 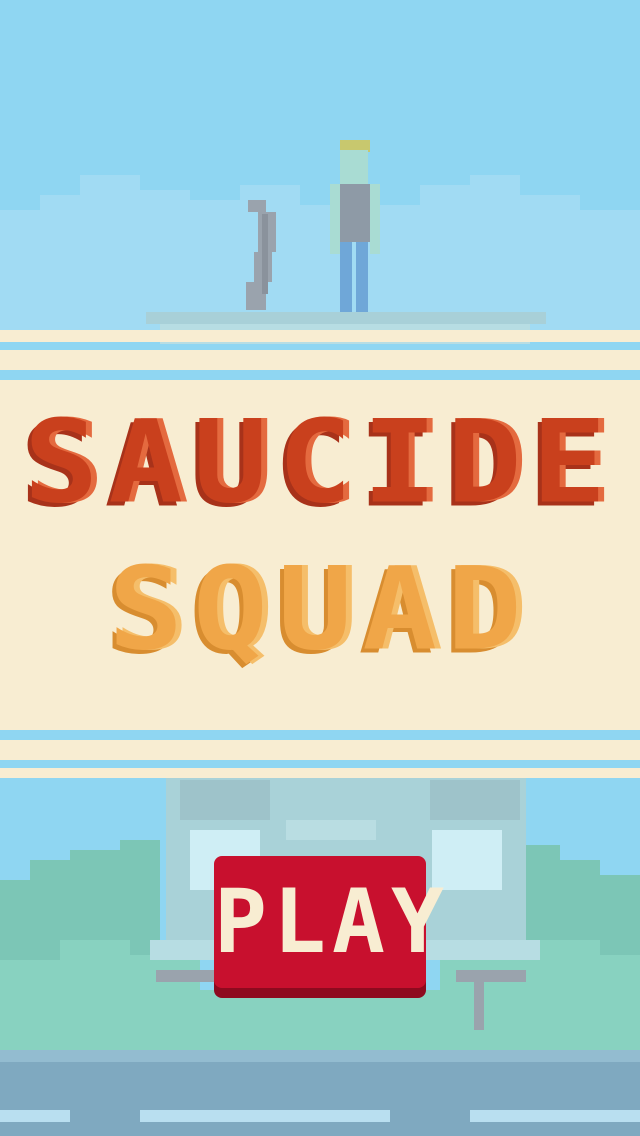 I want to click on play-button: PLAY, so click(x=332, y=922).